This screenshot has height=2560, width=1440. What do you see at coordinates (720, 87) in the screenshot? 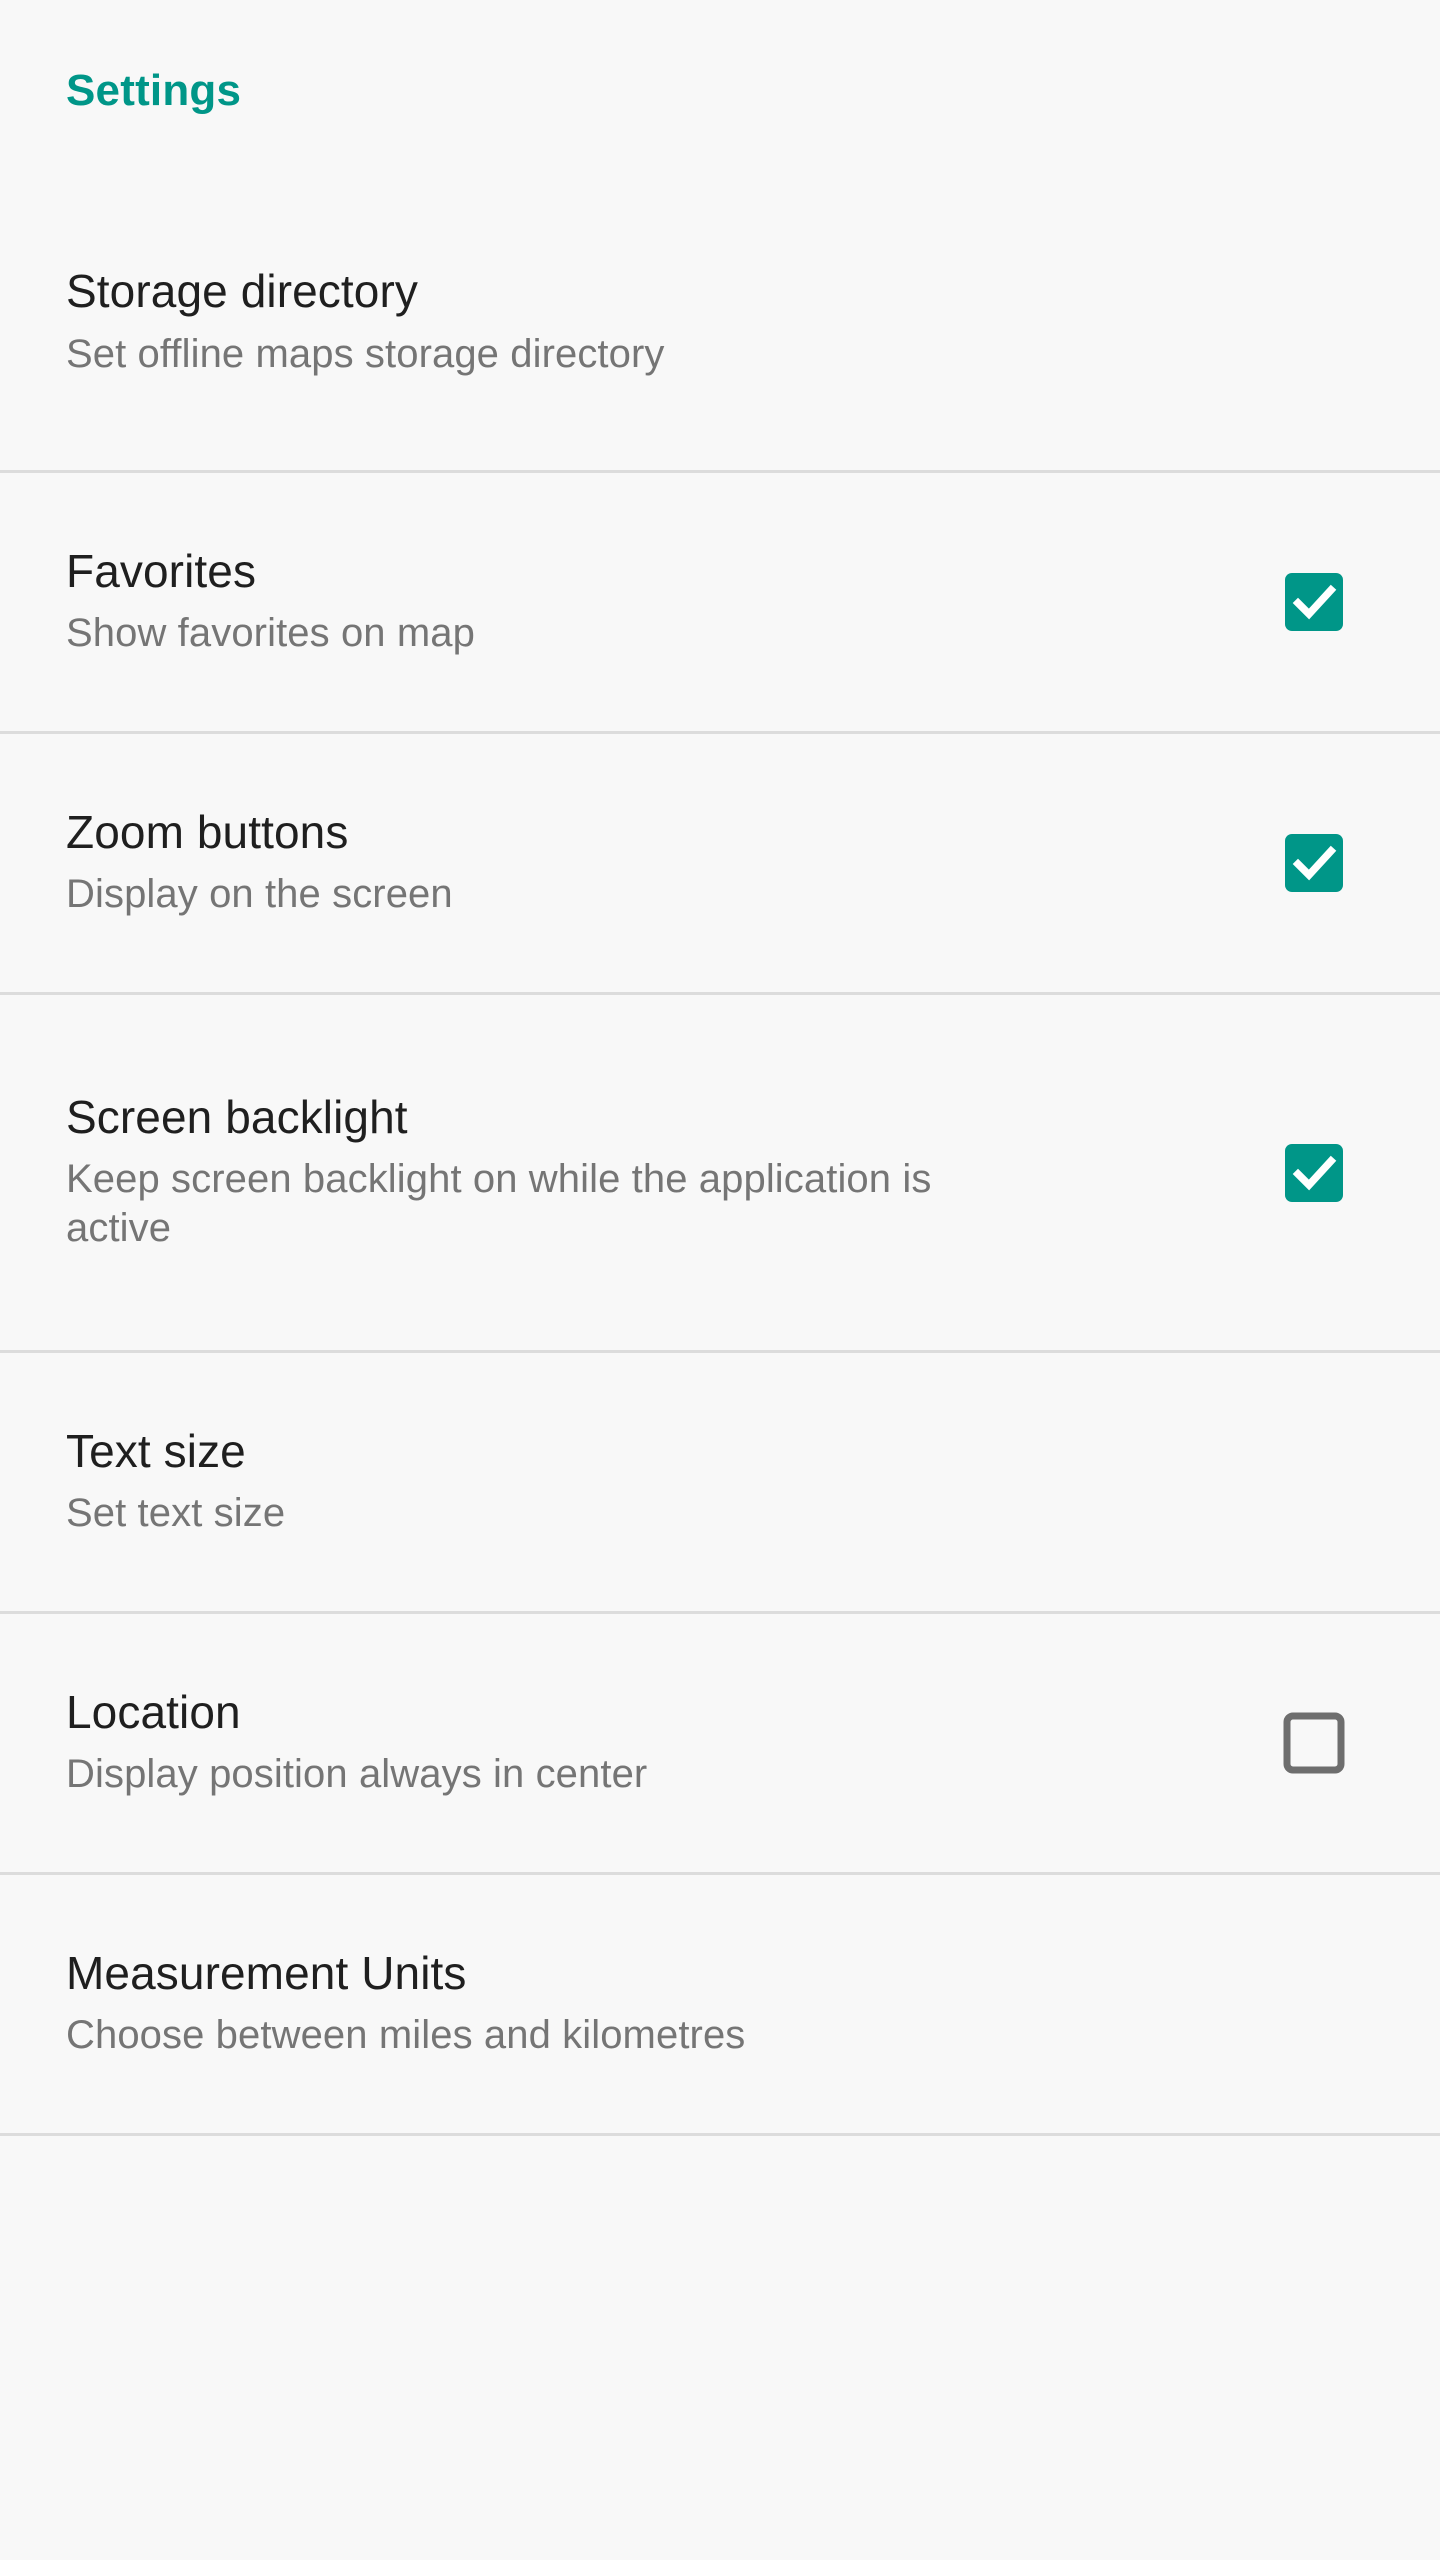
I see `settings-section-header: Settings` at bounding box center [720, 87].